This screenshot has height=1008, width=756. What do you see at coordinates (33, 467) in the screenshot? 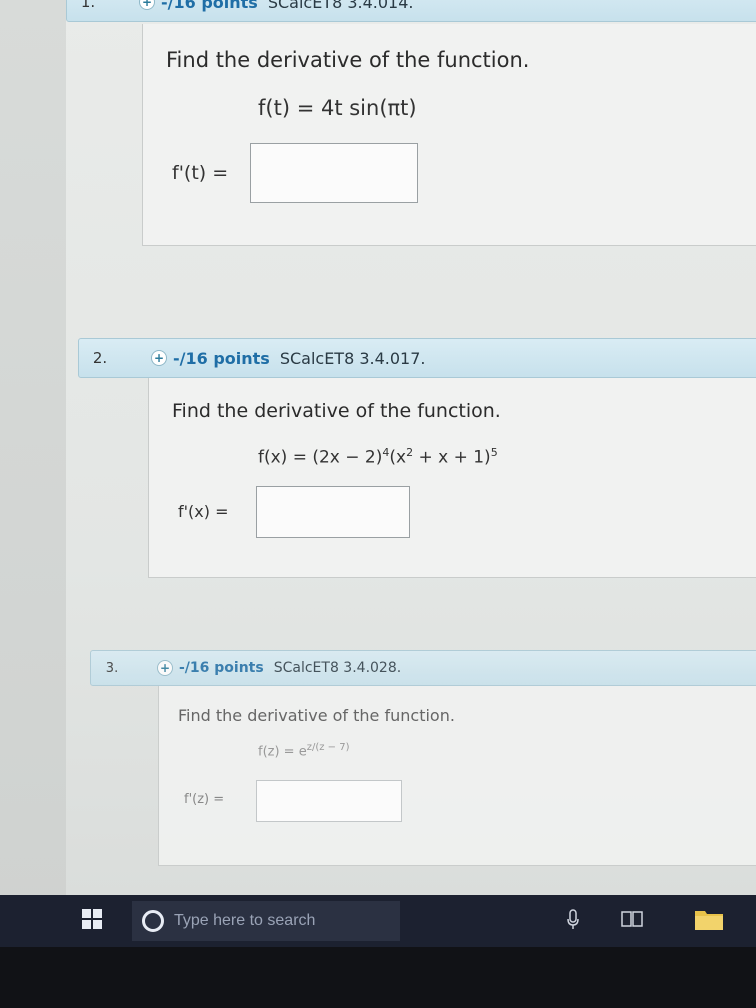
I see `left-margin` at bounding box center [33, 467].